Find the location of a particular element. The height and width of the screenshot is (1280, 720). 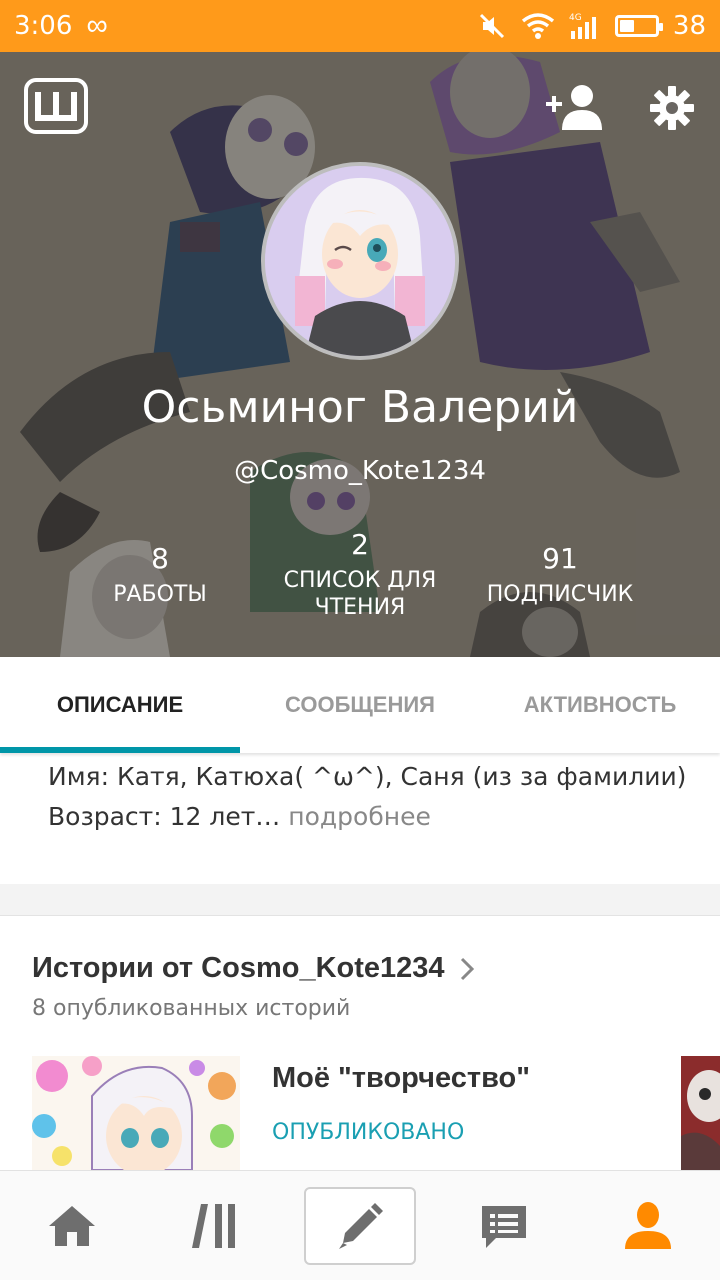

wattpad-logo-icon is located at coordinates (56, 106).